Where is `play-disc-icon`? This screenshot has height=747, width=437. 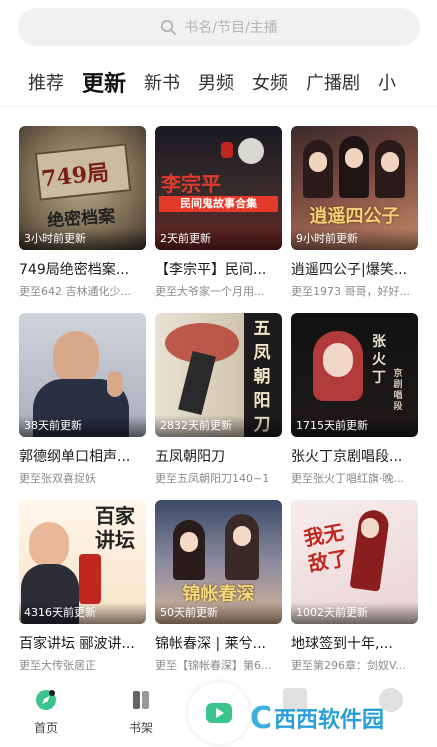
play-disc-icon is located at coordinates (219, 713).